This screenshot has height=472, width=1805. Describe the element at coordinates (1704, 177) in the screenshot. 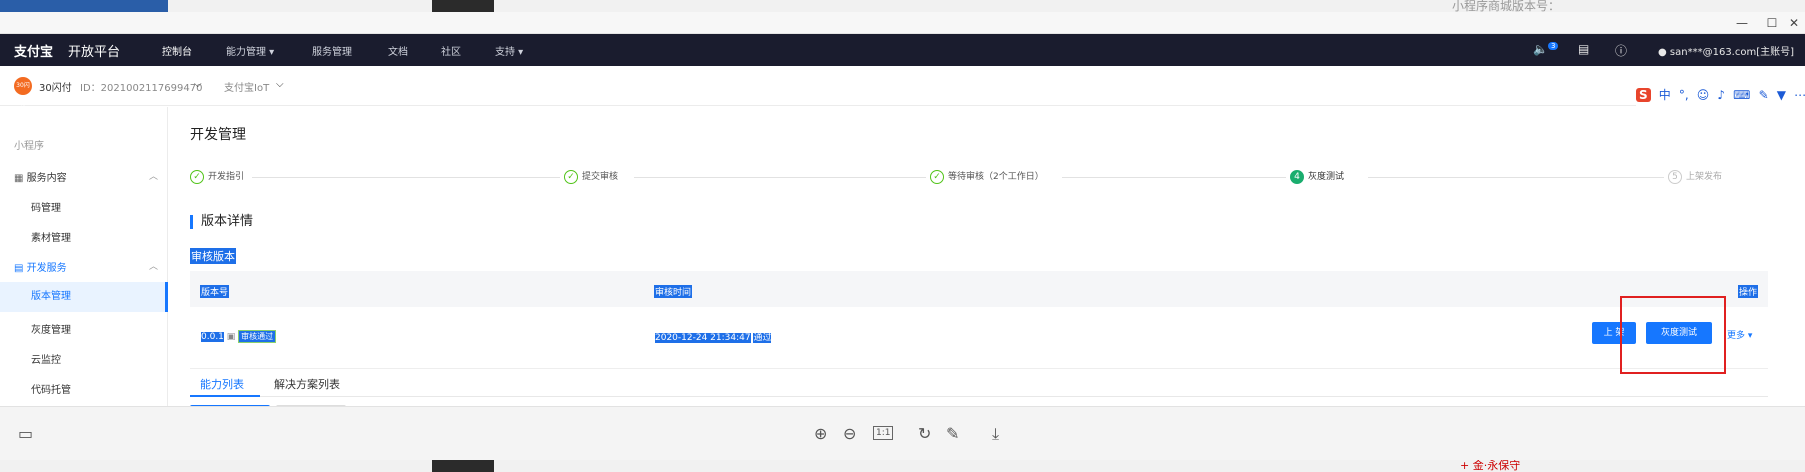

I see `step-label: 上架发布` at that location.